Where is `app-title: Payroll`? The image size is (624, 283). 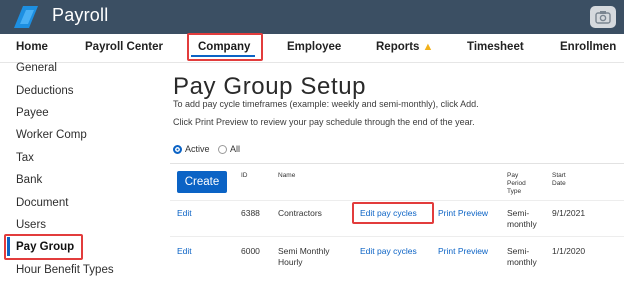
app-title: Payroll is located at coordinates (80, 15).